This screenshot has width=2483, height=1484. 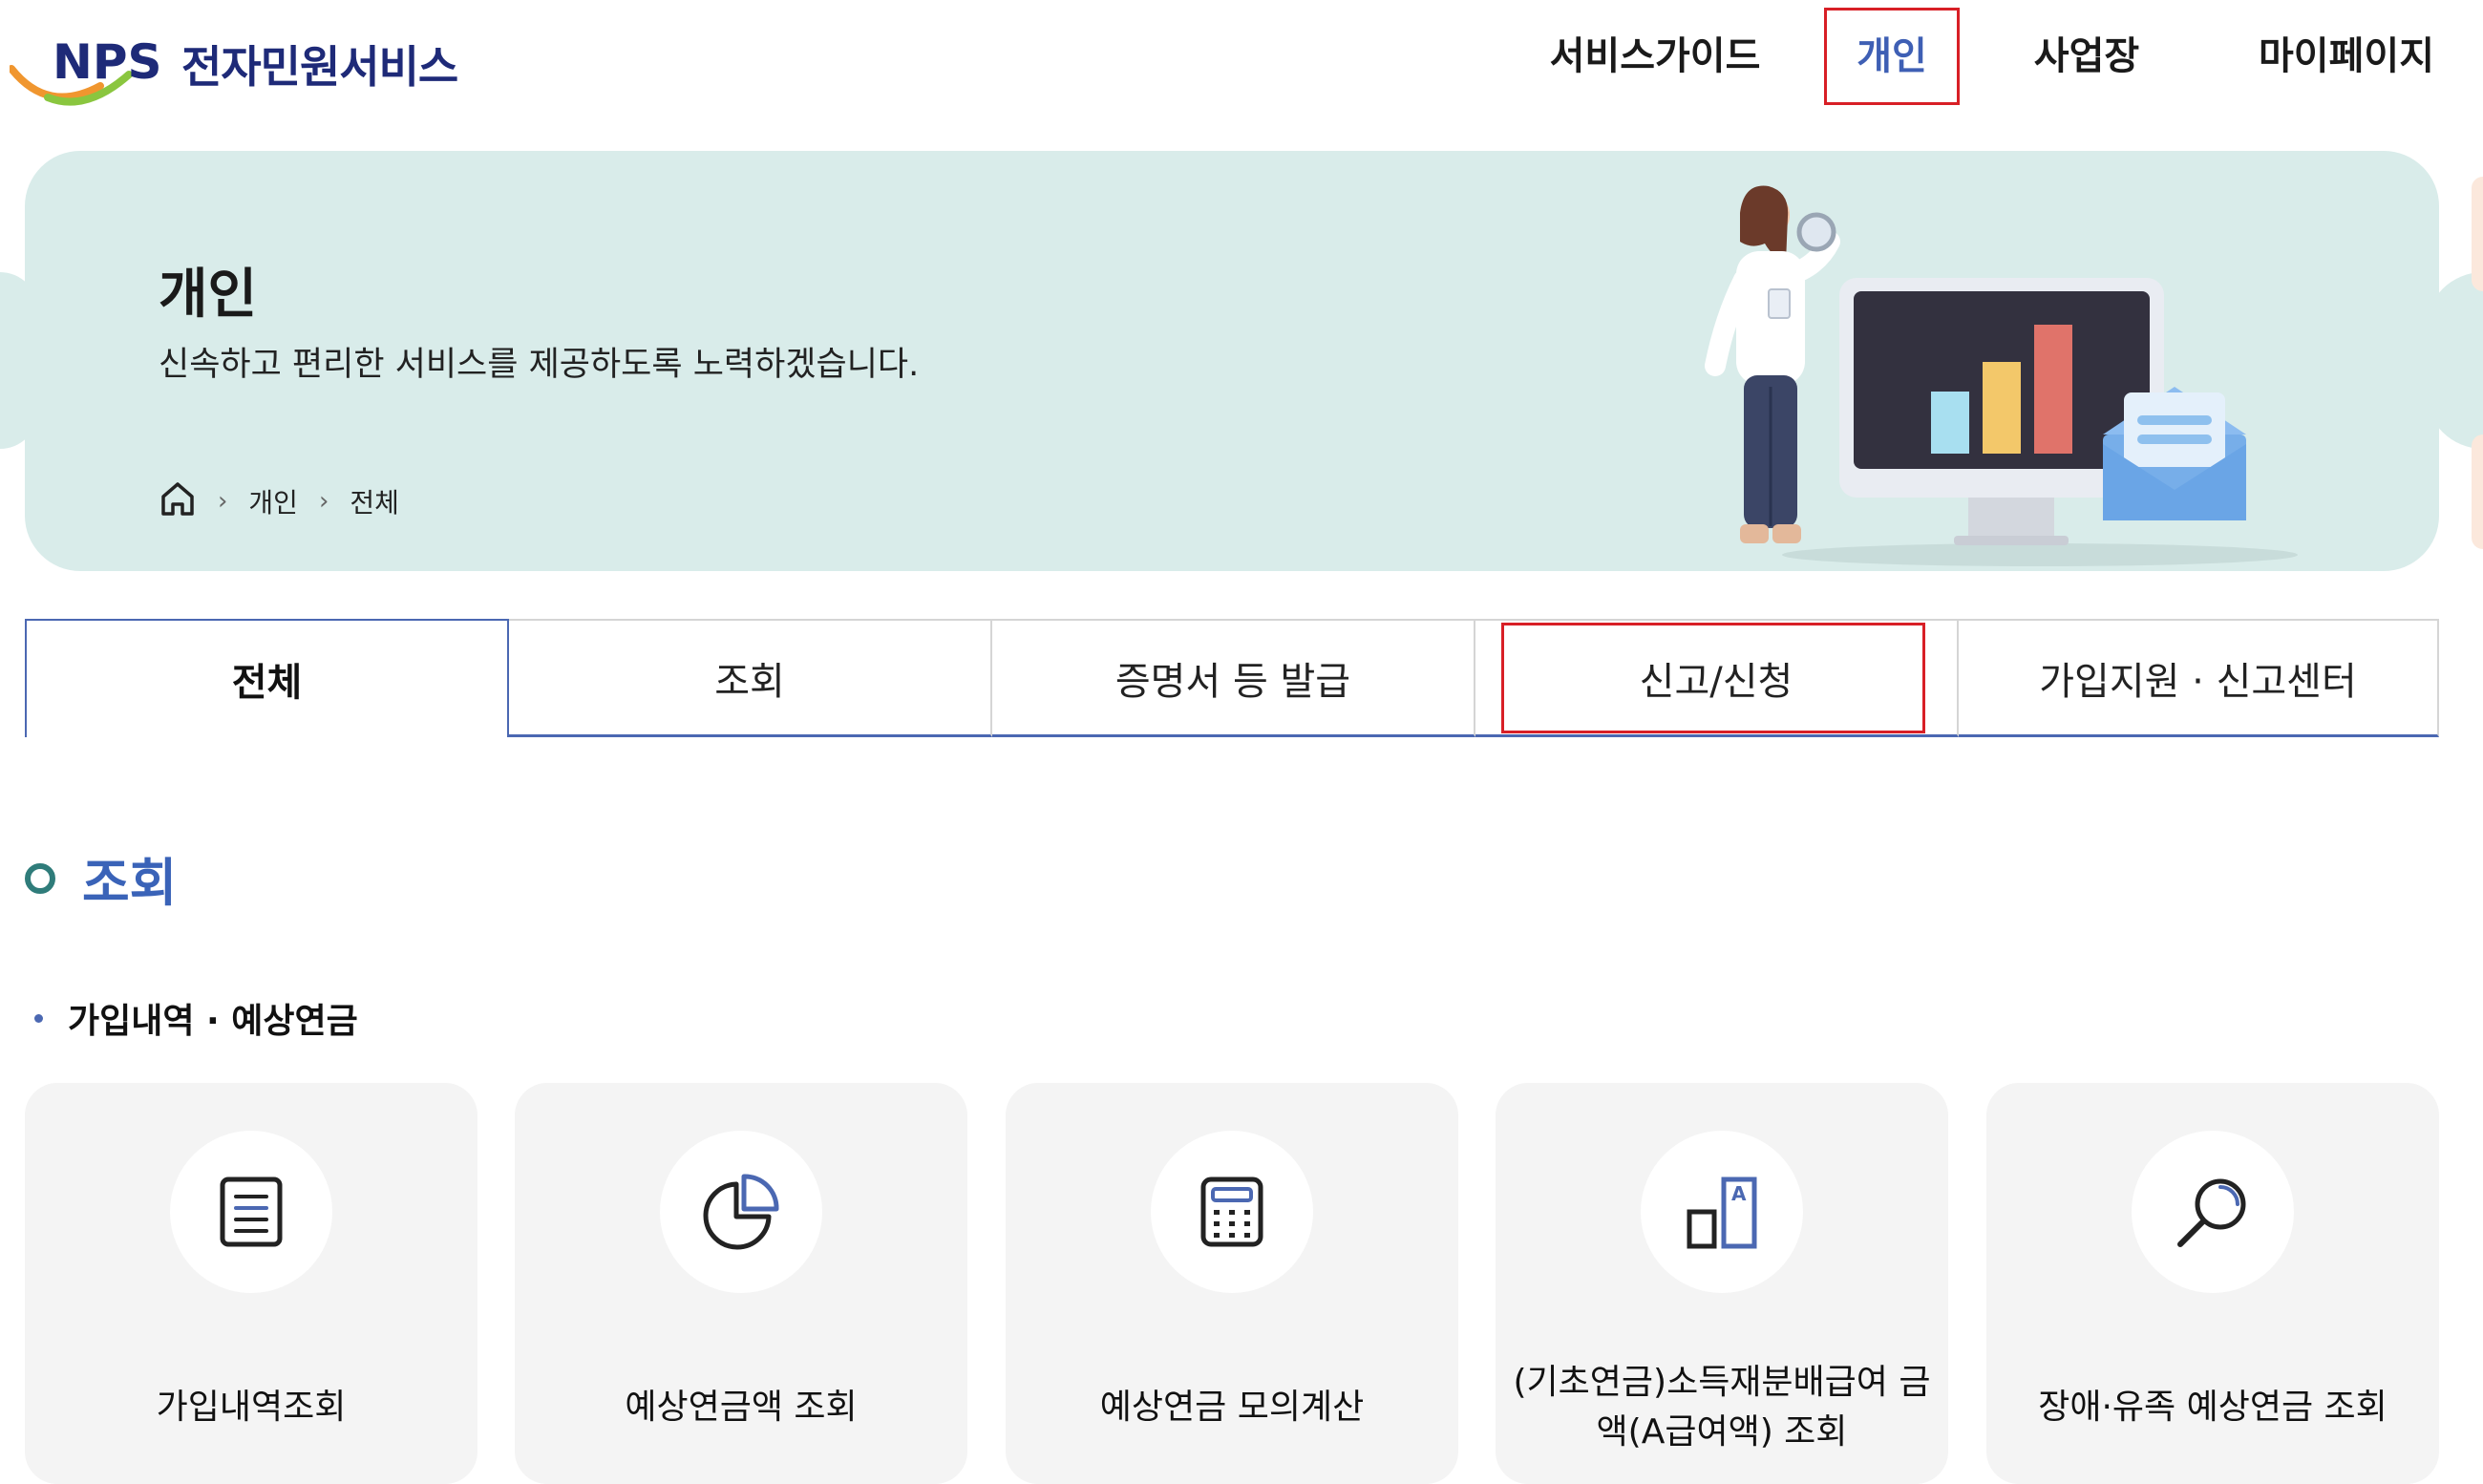 I want to click on calculator-icon, so click(x=1231, y=1212).